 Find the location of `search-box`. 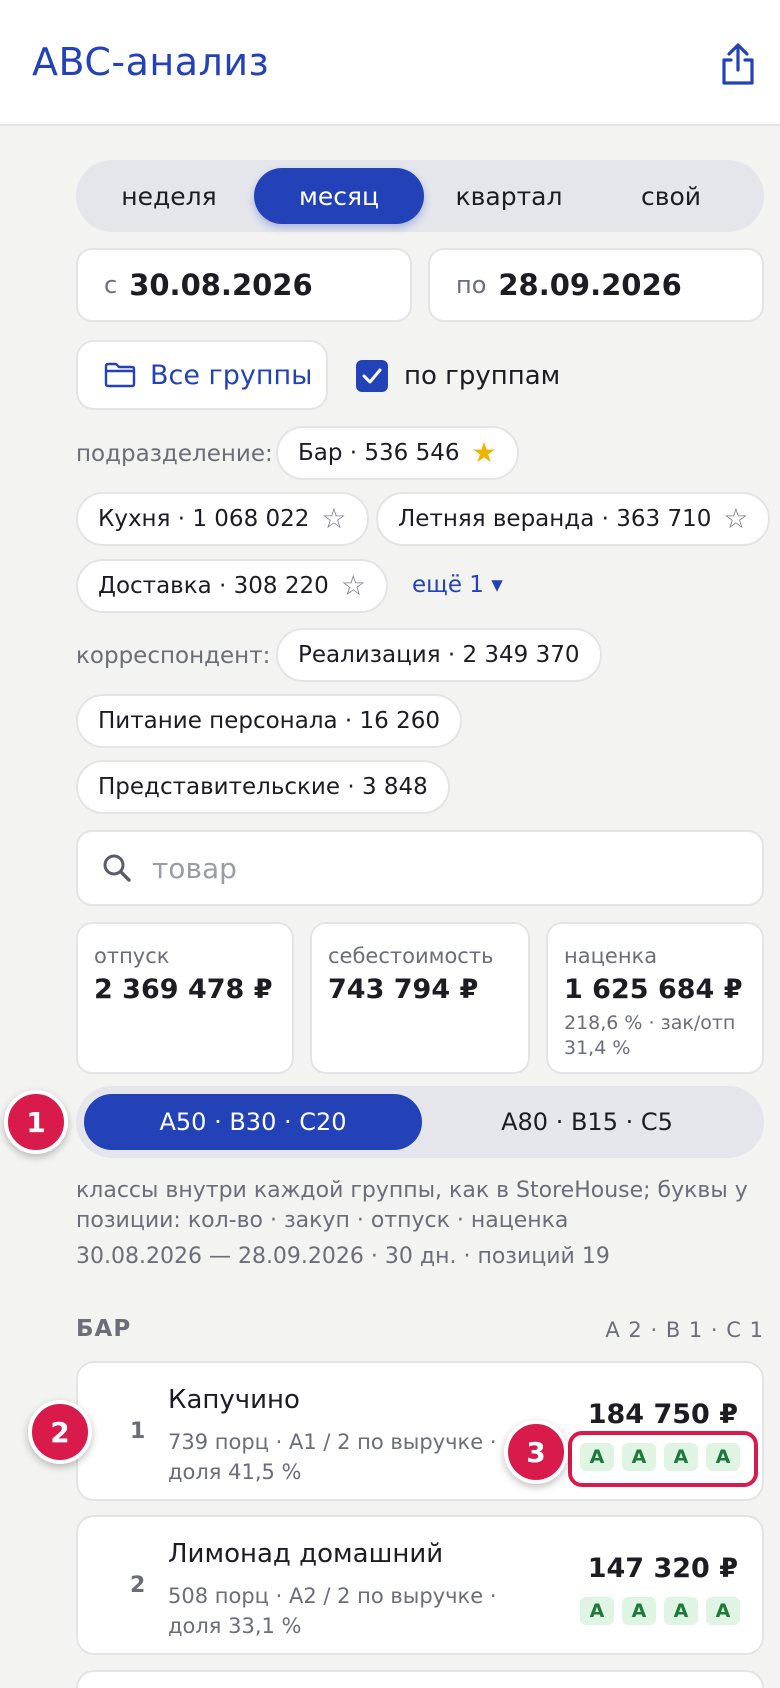

search-box is located at coordinates (420, 868).